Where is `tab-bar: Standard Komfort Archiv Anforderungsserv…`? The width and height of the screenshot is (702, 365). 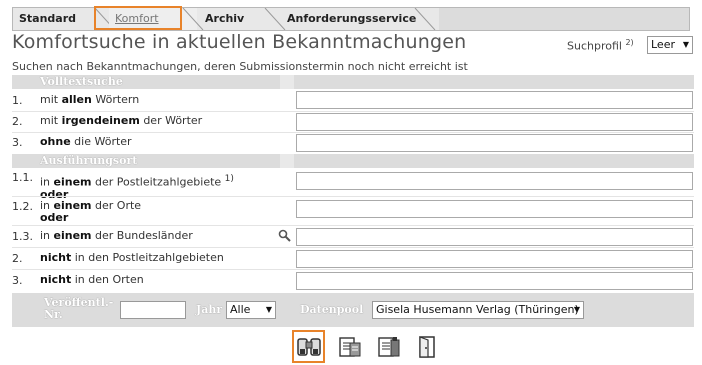 tab-bar: Standard Komfort Archiv Anforderungsserv… is located at coordinates (351, 19).